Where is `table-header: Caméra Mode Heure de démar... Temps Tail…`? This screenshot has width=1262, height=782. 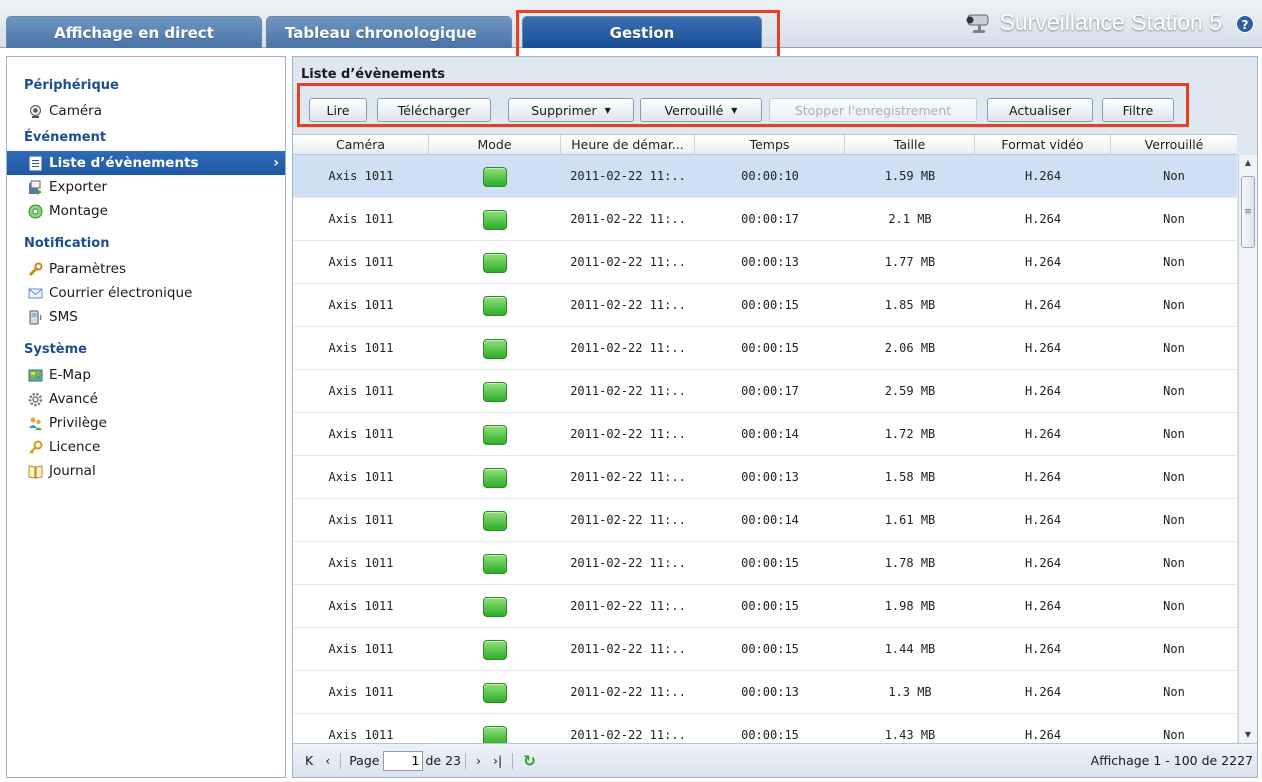 table-header: Caméra Mode Heure de démar... Temps Tail… is located at coordinates (765, 144).